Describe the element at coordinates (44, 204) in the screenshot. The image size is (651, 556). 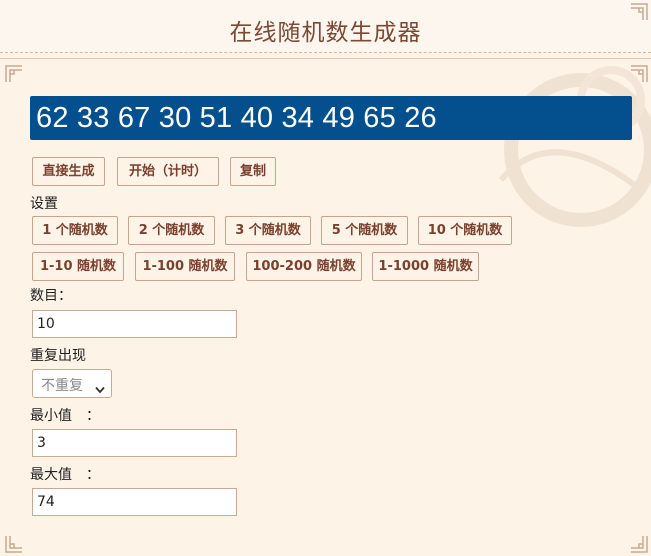
I see `settings-label: 设置` at that location.